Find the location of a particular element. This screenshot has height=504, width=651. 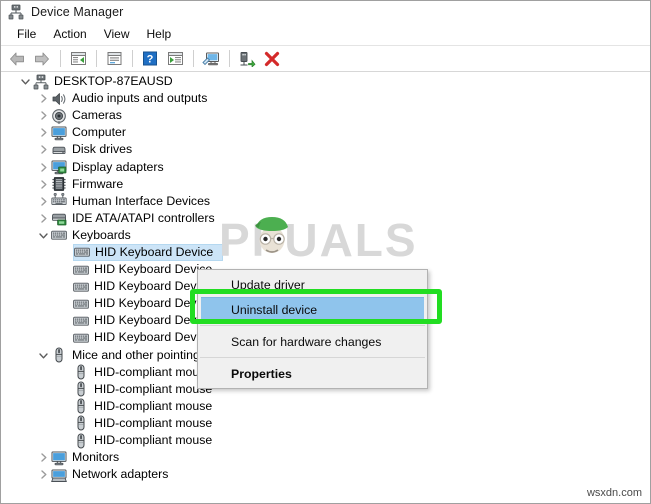

ide-controller-icon is located at coordinates (59, 218).